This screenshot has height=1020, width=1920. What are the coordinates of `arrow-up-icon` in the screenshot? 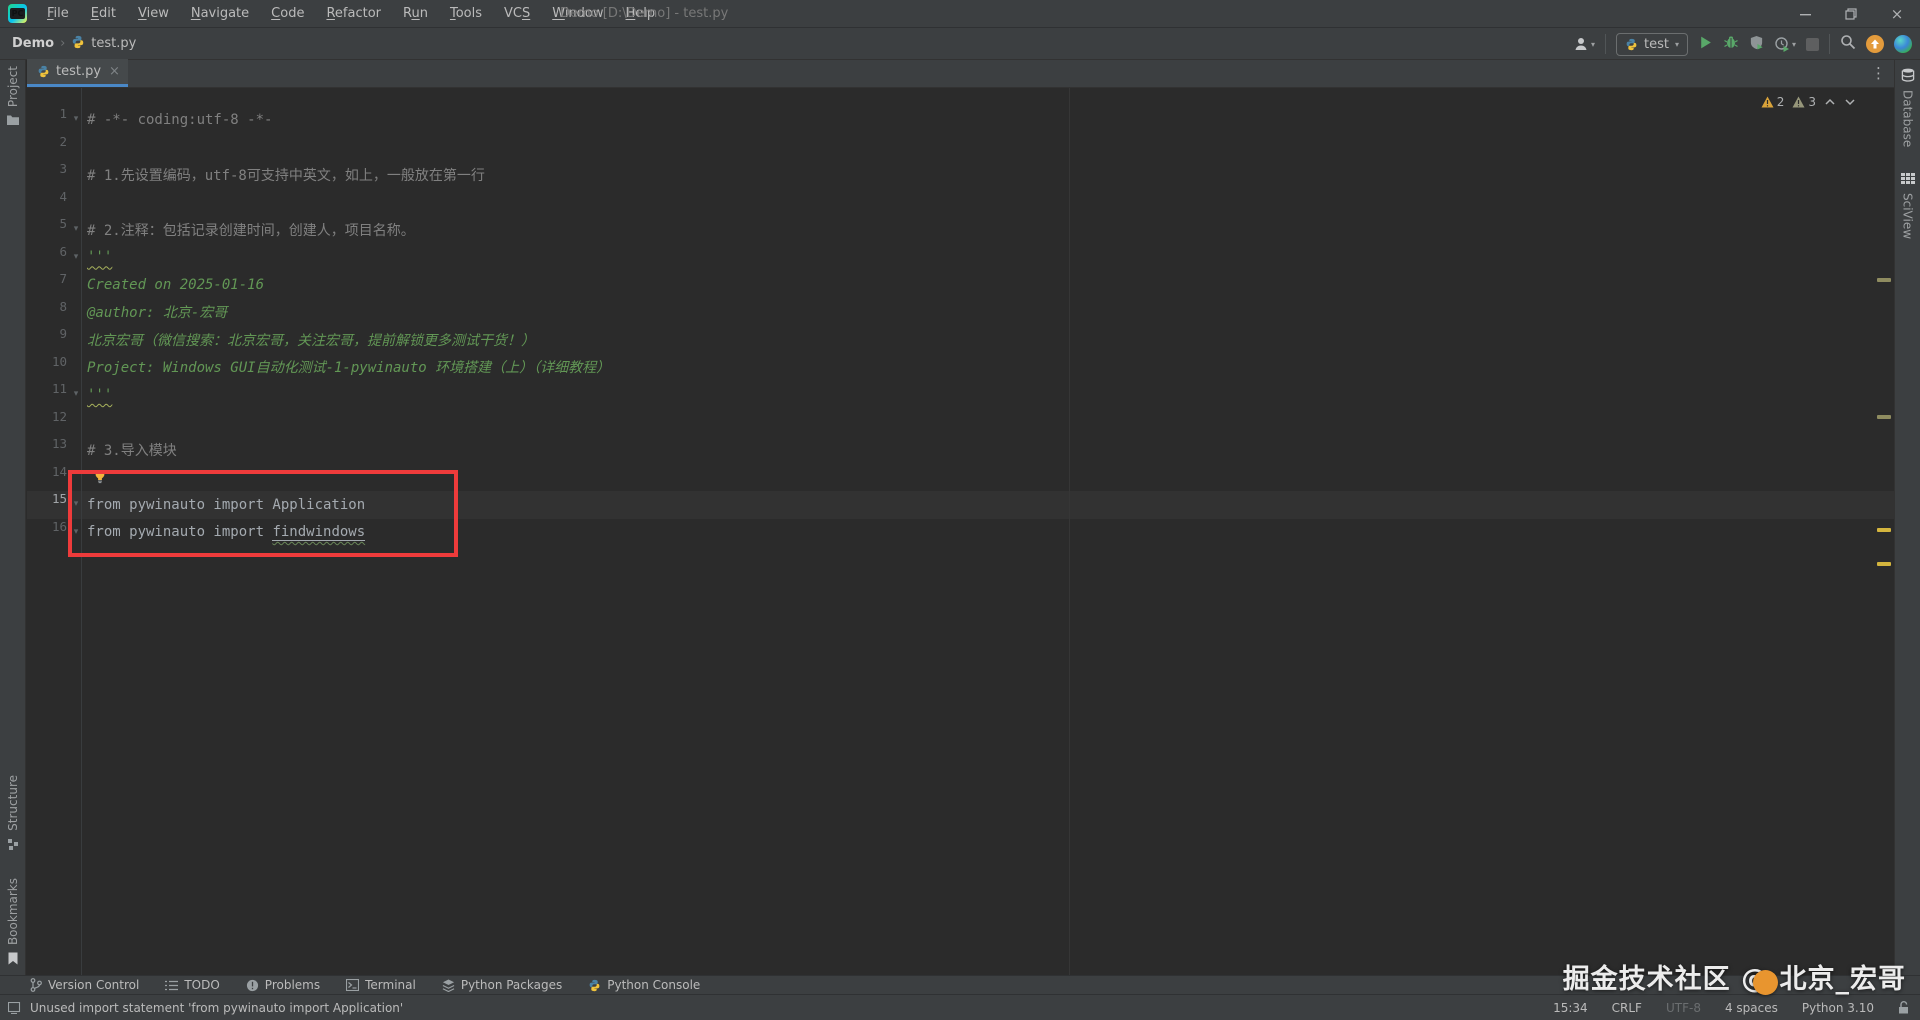 It's located at (1875, 44).